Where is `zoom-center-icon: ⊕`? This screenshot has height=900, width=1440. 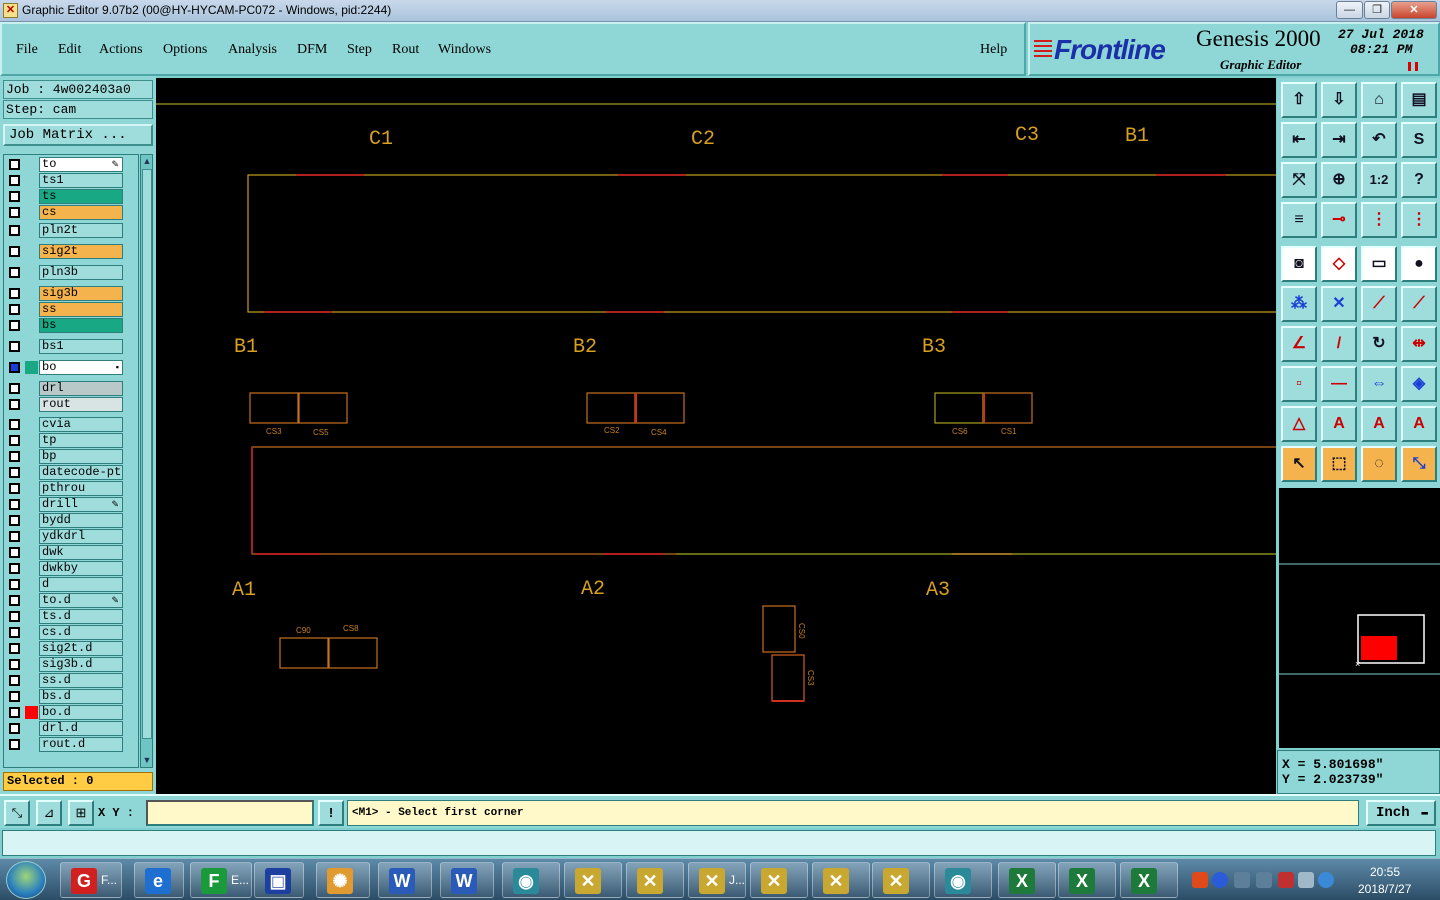
zoom-center-icon: ⊕ is located at coordinates (1339, 180).